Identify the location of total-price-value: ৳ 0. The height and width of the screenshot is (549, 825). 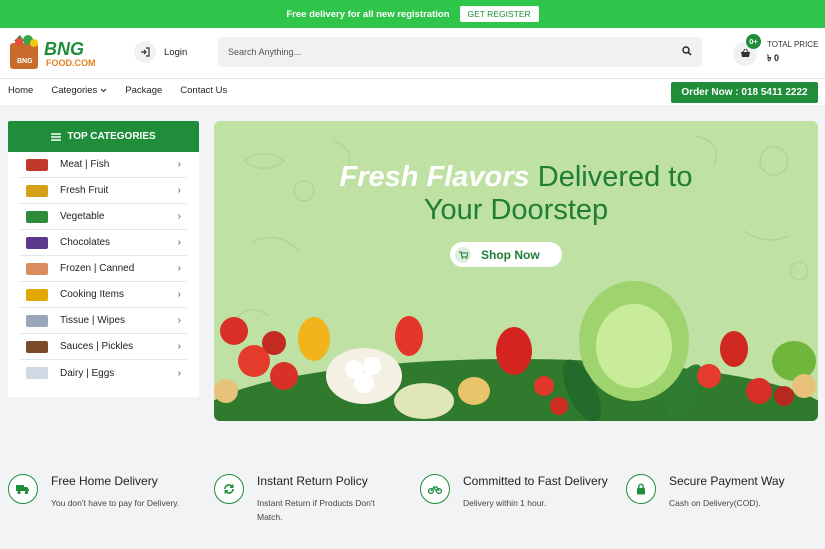
(773, 58).